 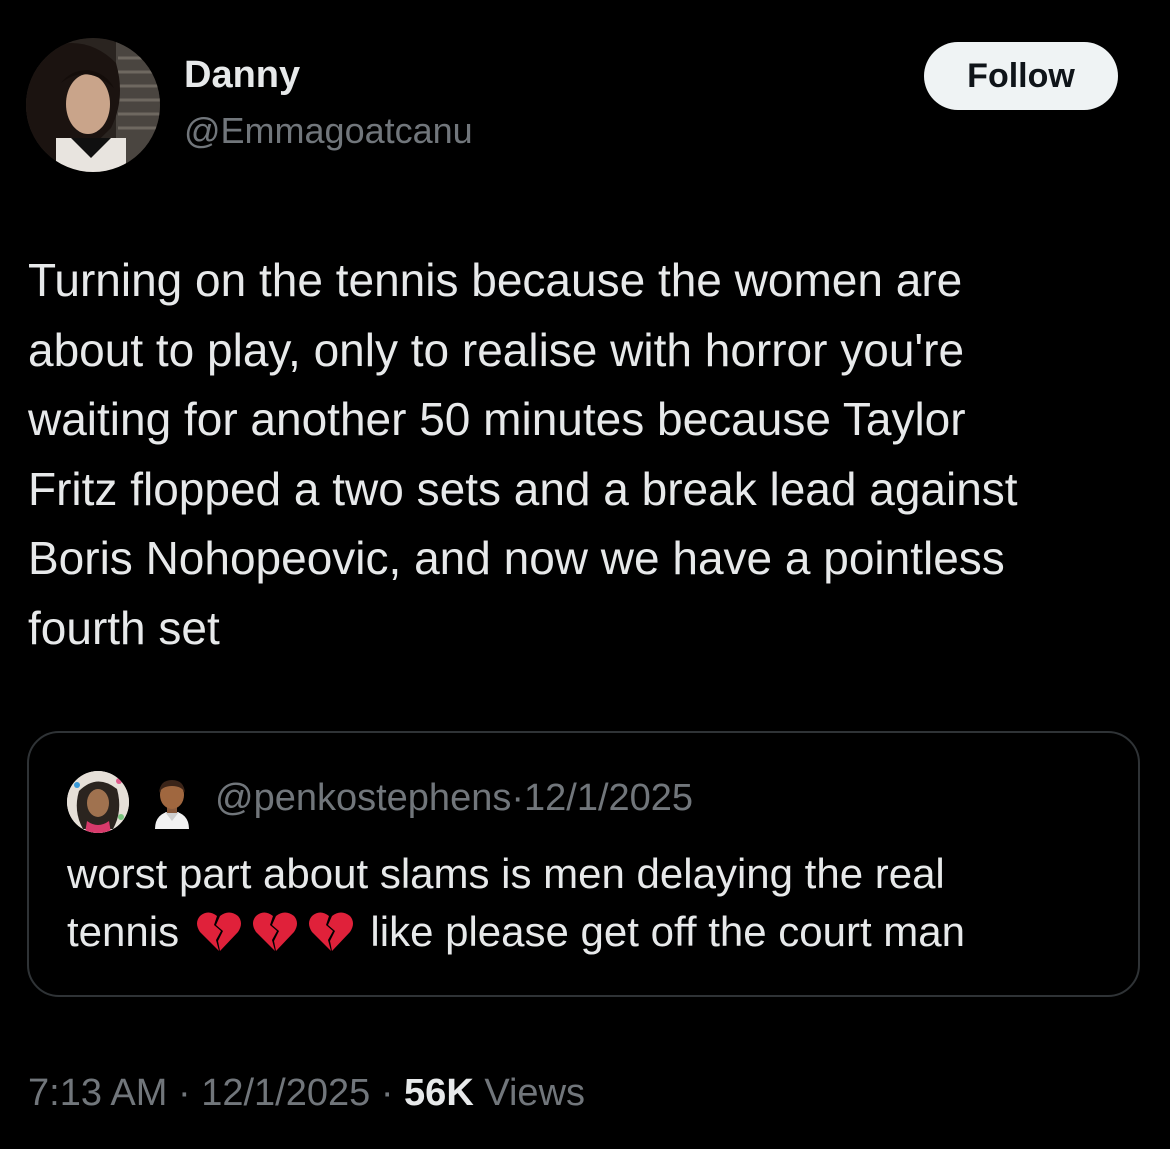 I want to click on follow-button: Follow, so click(x=1021, y=76).